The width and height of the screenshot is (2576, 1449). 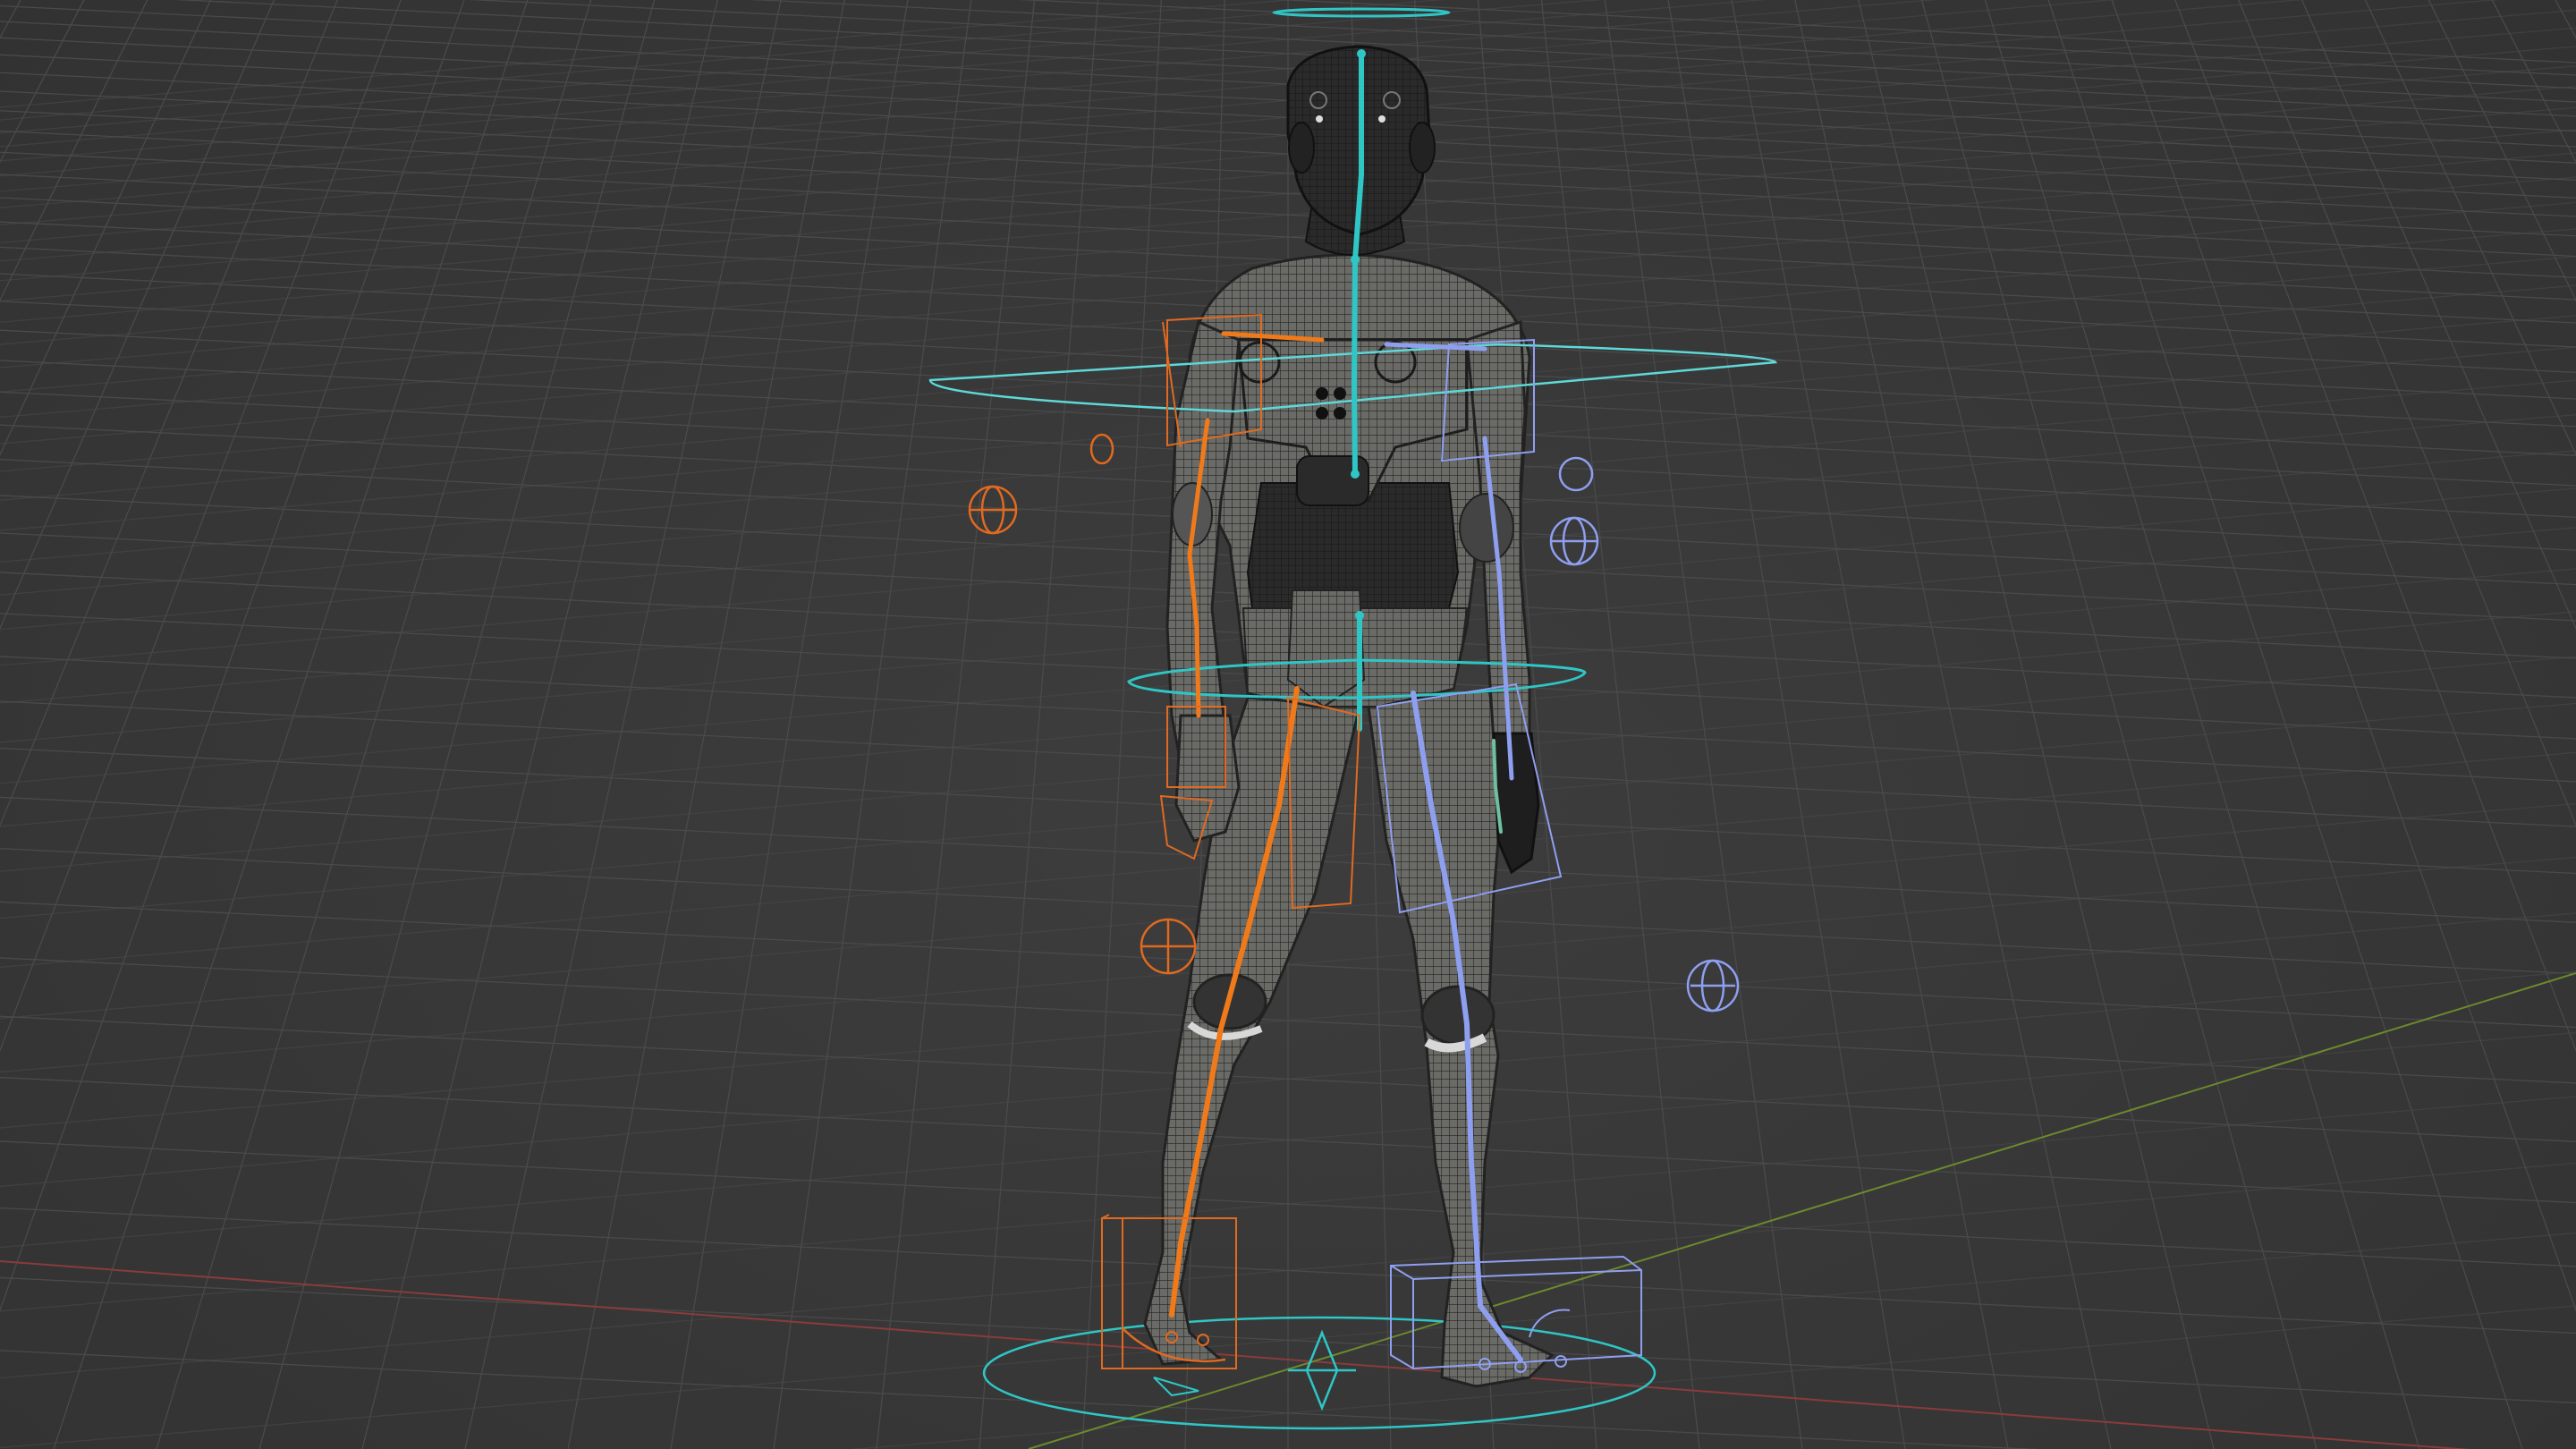 I want to click on root-pivot, so click(x=1322, y=1370).